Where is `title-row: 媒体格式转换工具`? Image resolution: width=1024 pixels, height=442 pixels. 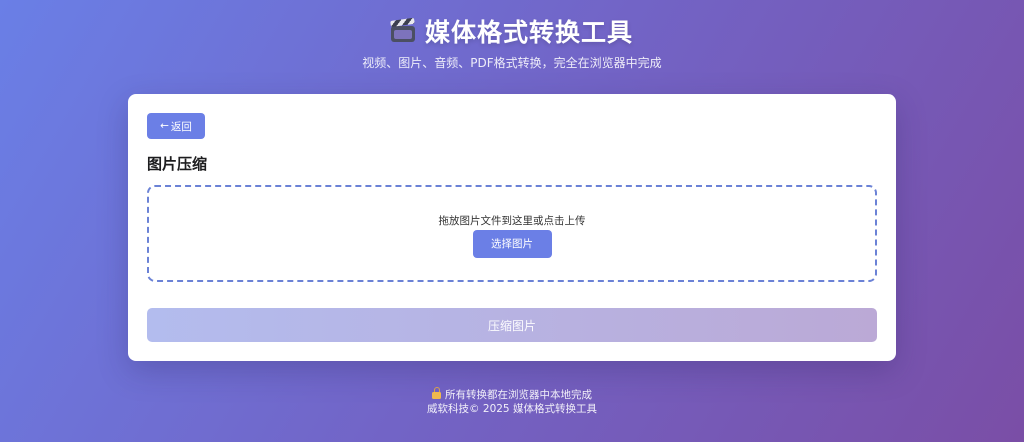
title-row: 媒体格式转换工具 is located at coordinates (512, 31).